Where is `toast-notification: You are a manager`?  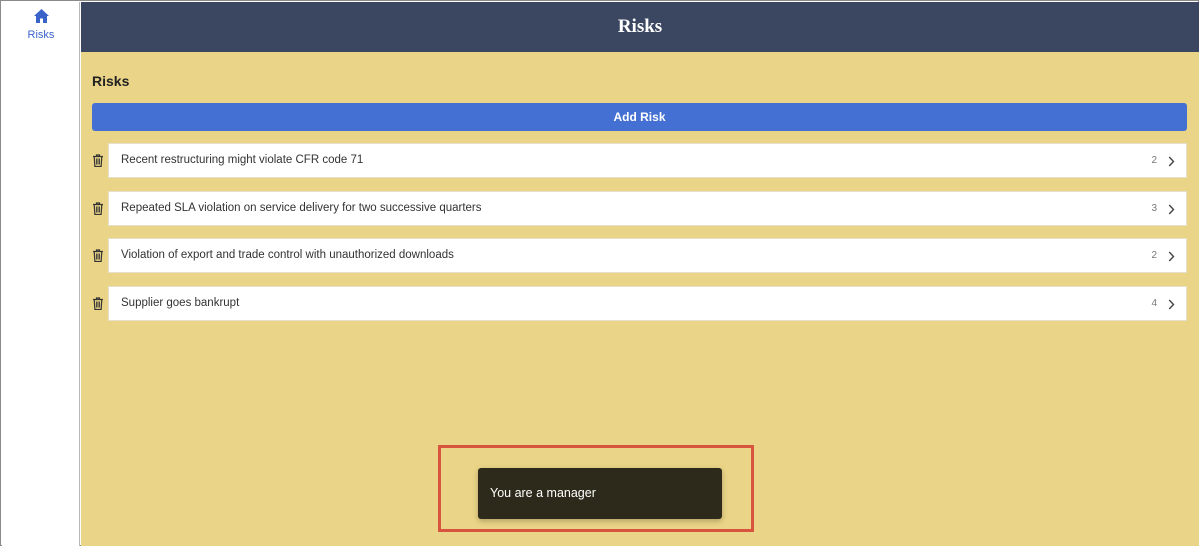 toast-notification: You are a manager is located at coordinates (600, 493).